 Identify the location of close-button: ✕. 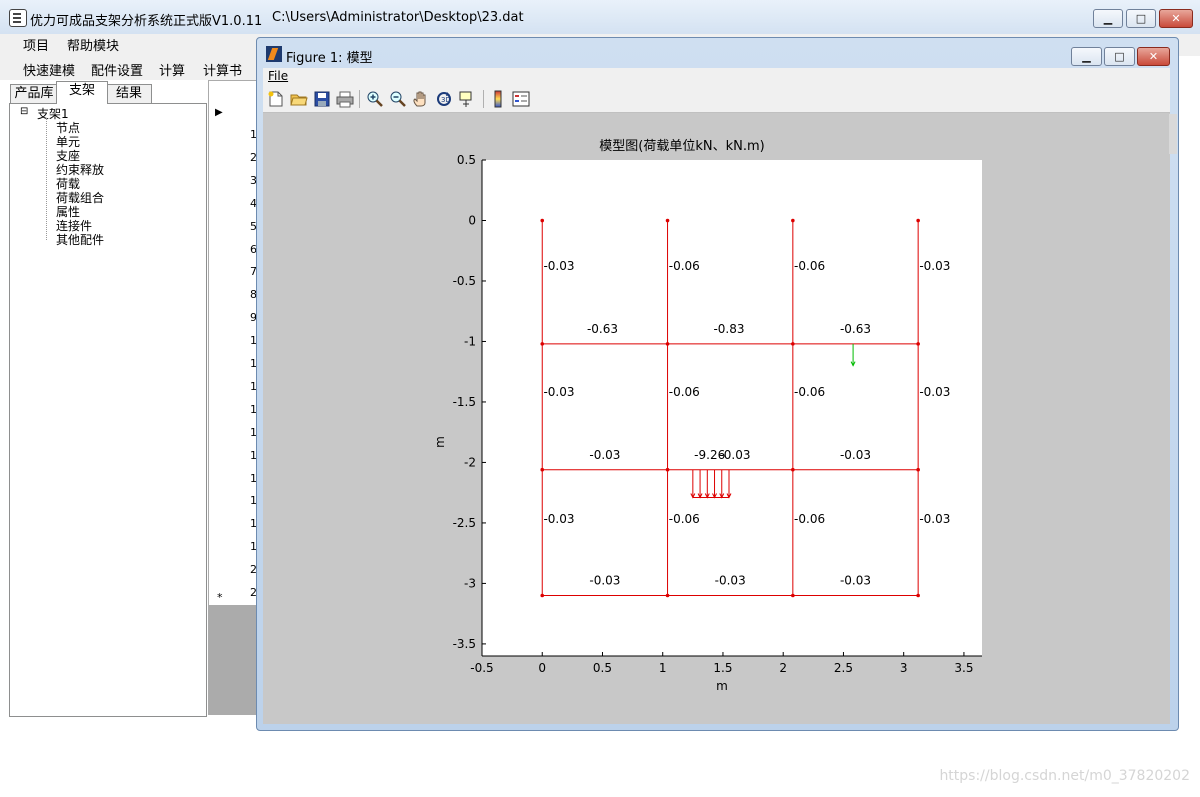
(1176, 18).